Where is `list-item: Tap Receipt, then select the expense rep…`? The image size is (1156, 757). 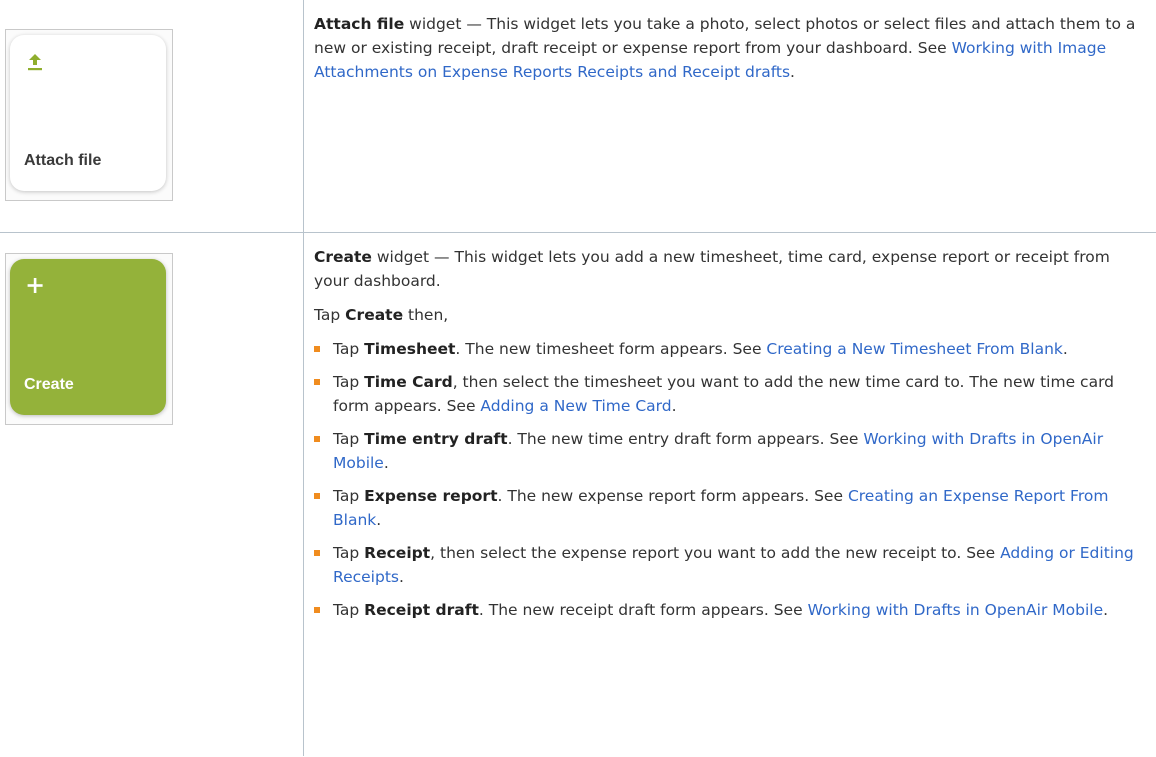
list-item: Tap Receipt, then select the expense rep… is located at coordinates (725, 565).